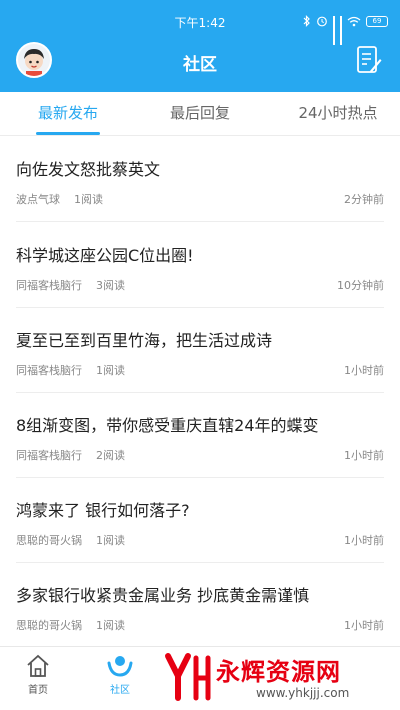 The width and height of the screenshot is (400, 710). I want to click on watermark-url: www.yhkjjj.com, so click(303, 693).